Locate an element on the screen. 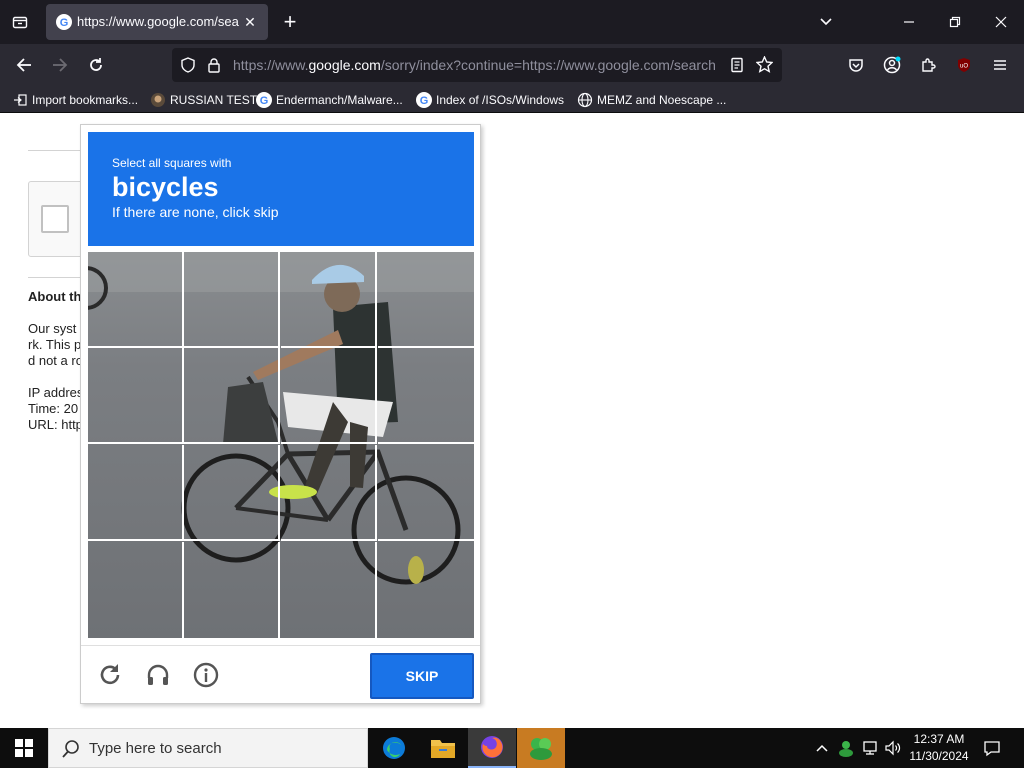 The image size is (1024, 768). green-app-icon is located at coordinates (541, 748).